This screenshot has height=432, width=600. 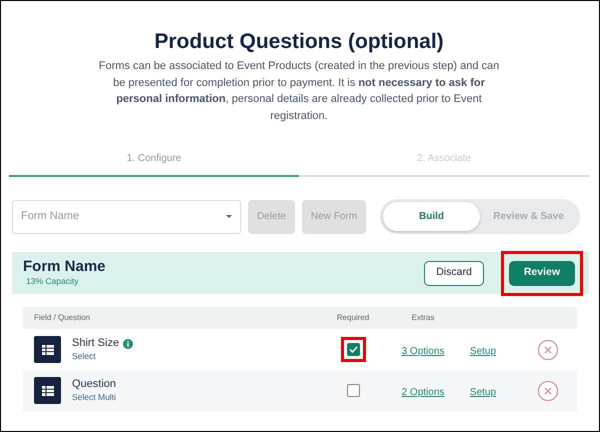 I want to click on review-button: Review, so click(x=541, y=273).